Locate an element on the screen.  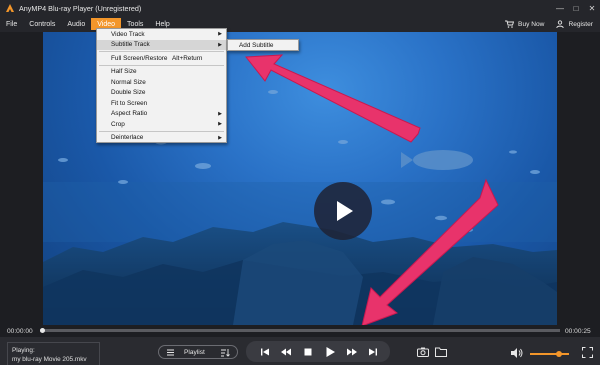
fullscreen-label: Full Screen/Restore is located at coordinates (139, 58).